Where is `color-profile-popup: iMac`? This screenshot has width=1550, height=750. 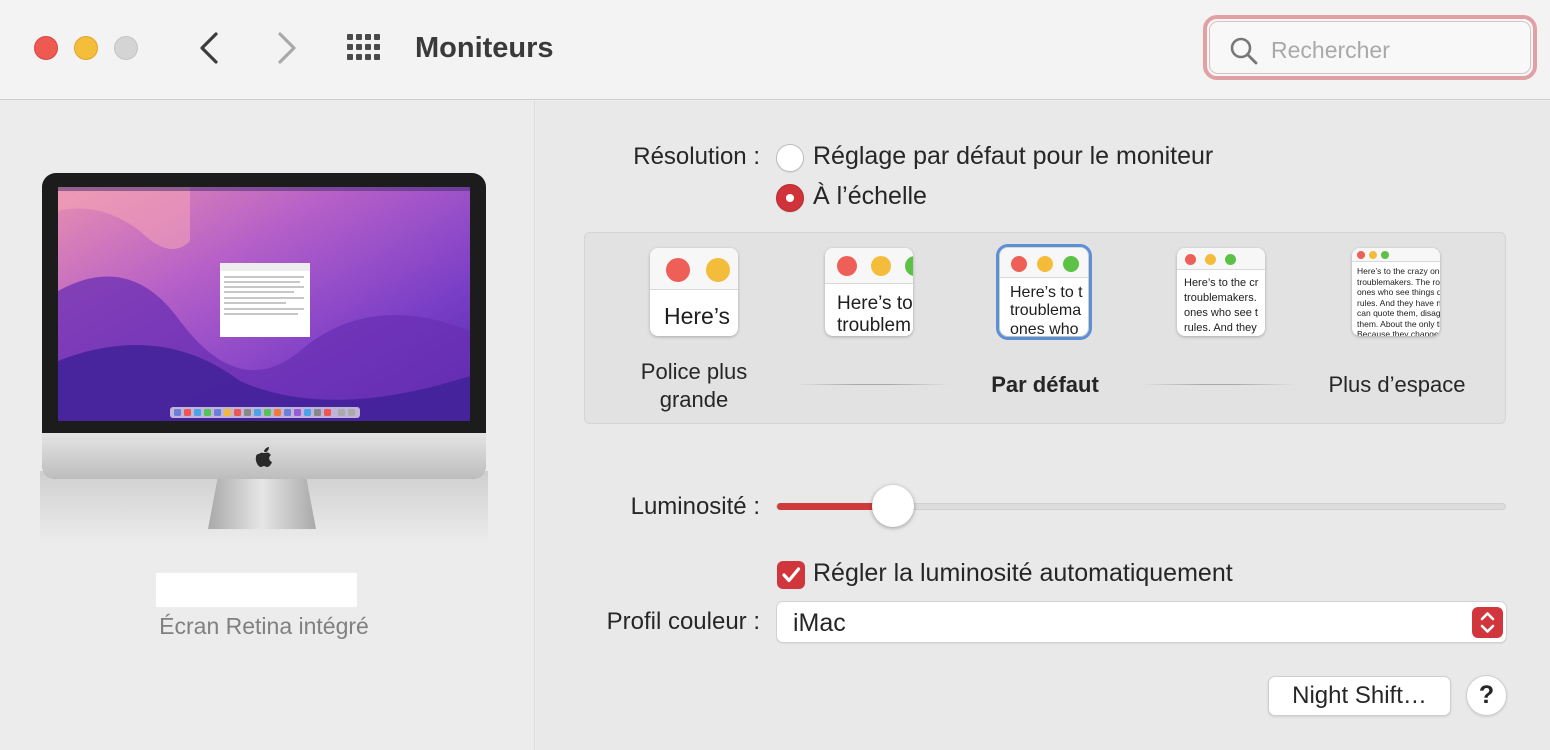 color-profile-popup: iMac is located at coordinates (1141, 622).